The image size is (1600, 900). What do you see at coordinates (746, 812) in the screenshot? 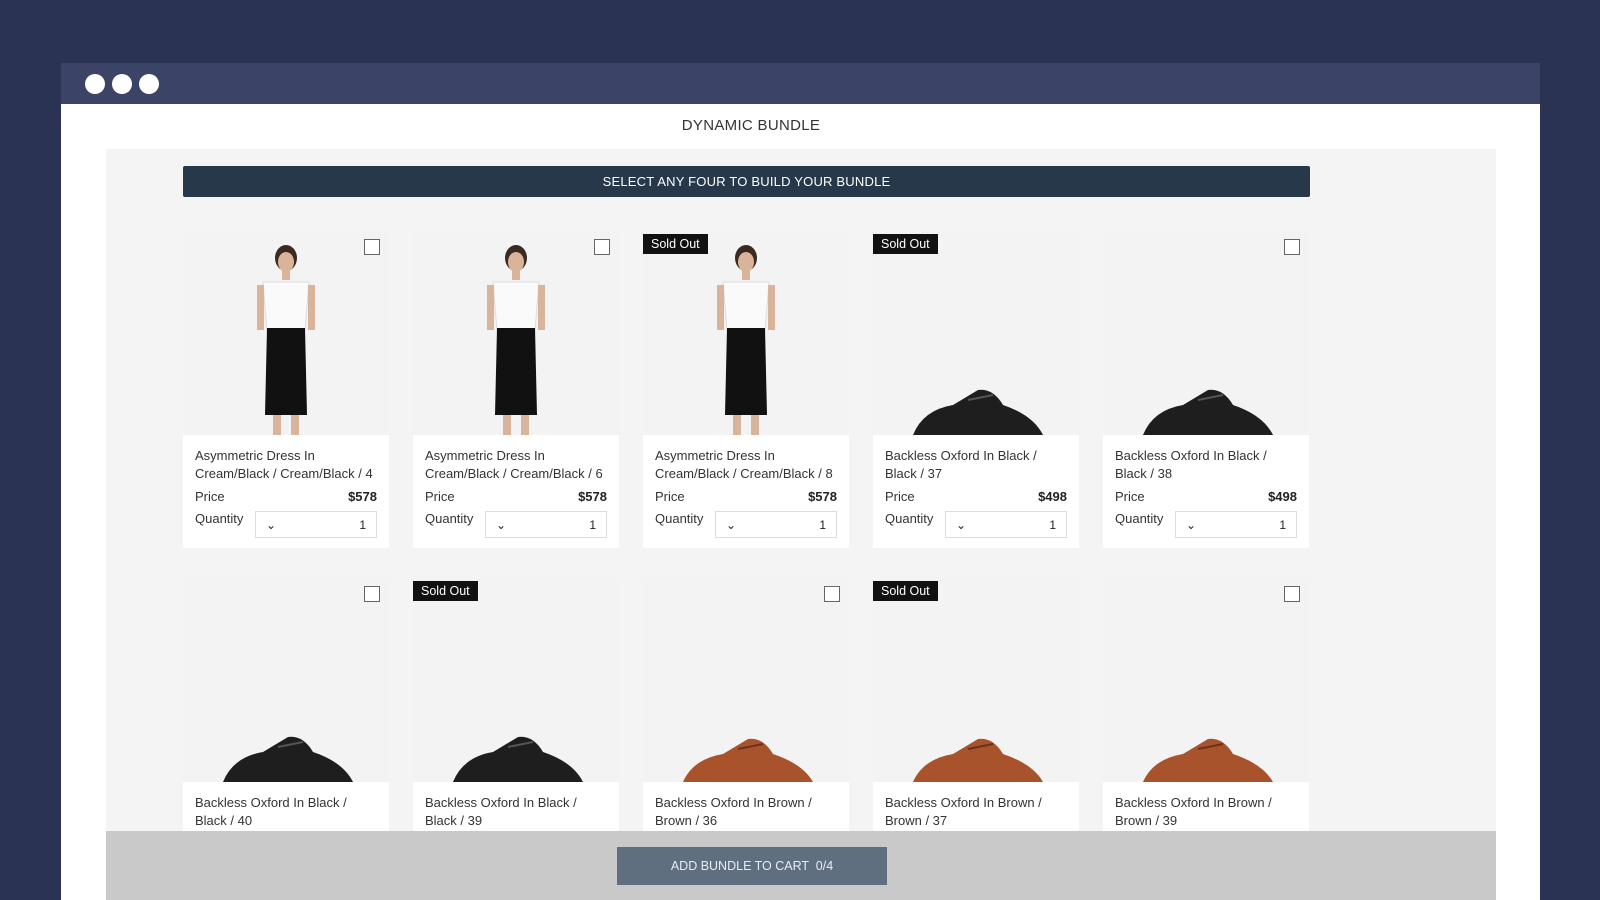
I see `product-name: Backless Oxford In Brown / Brown / 36` at bounding box center [746, 812].